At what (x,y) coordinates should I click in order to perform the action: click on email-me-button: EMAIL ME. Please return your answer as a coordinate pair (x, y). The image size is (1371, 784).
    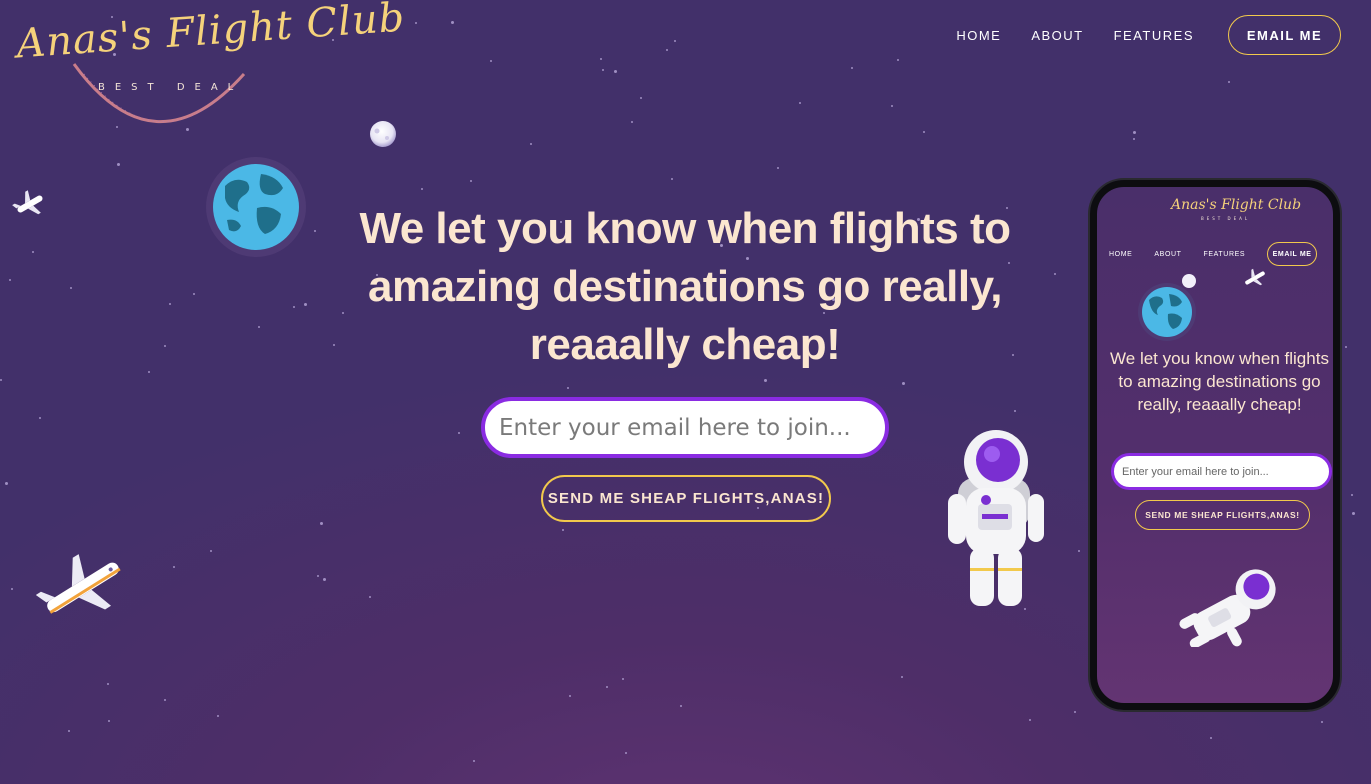
    Looking at the image, I should click on (1284, 35).